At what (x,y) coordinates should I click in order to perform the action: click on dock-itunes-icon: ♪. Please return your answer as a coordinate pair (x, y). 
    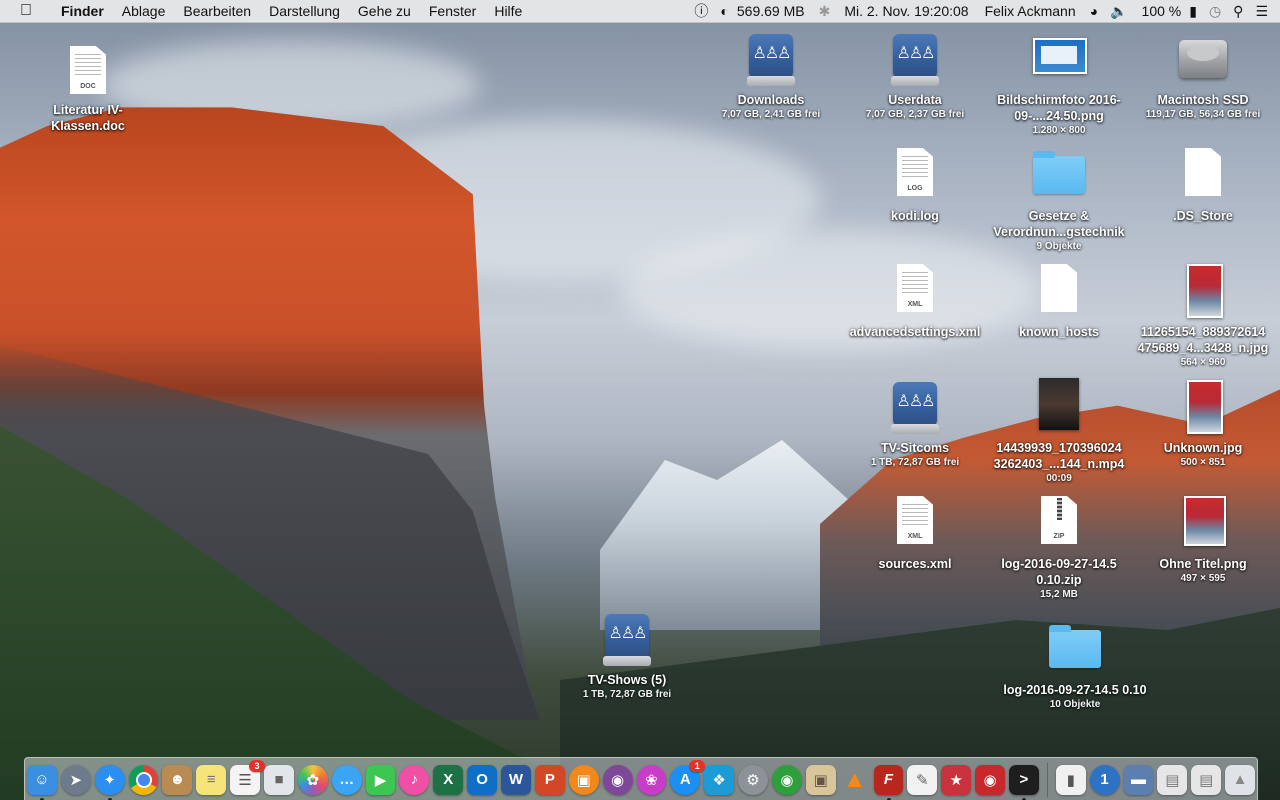
    Looking at the image, I should click on (414, 779).